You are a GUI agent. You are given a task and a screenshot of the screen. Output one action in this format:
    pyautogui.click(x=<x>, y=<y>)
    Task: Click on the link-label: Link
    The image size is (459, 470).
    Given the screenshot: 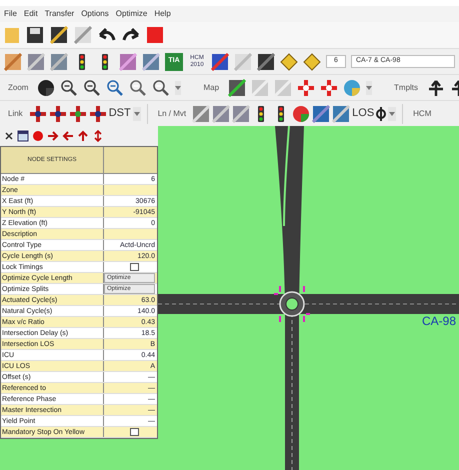 What is the action you would take?
    pyautogui.click(x=15, y=114)
    